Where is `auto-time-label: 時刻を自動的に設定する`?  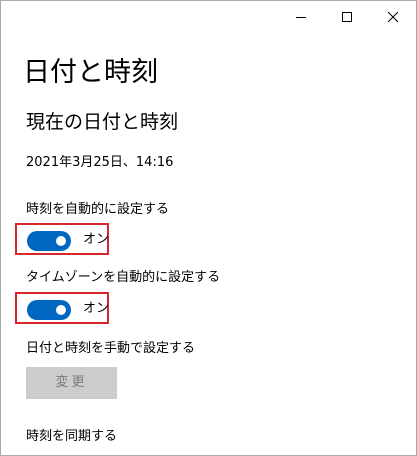 auto-time-label: 時刻を自動的に設定する is located at coordinates (98, 209).